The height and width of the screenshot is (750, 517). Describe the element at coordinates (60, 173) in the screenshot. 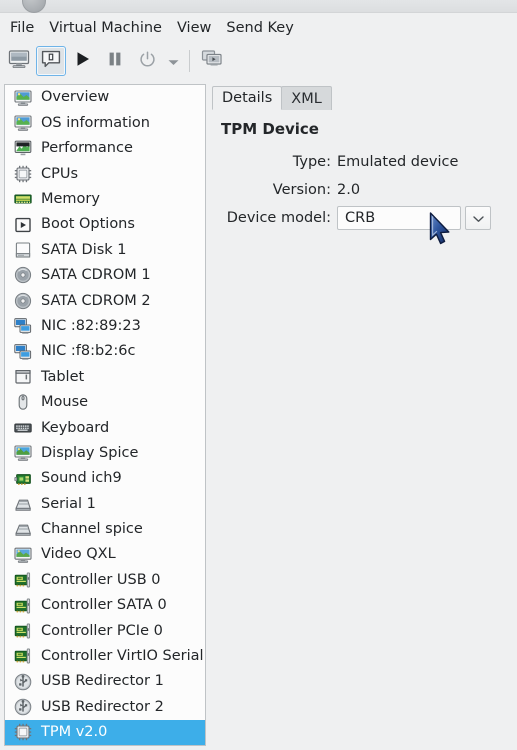

I see `sidebar-item-label: CPUs` at that location.